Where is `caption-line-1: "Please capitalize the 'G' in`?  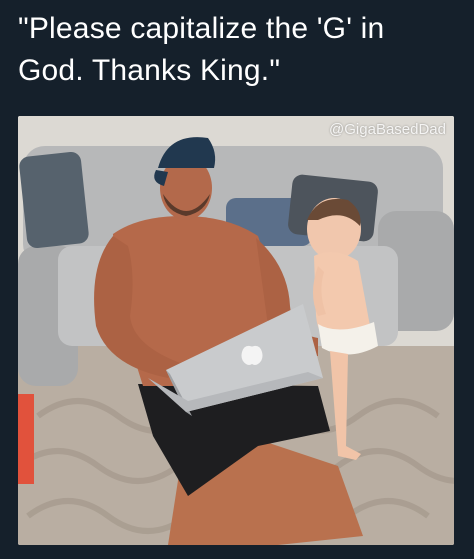
caption-line-1: "Please capitalize the 'G' in is located at coordinates (201, 28).